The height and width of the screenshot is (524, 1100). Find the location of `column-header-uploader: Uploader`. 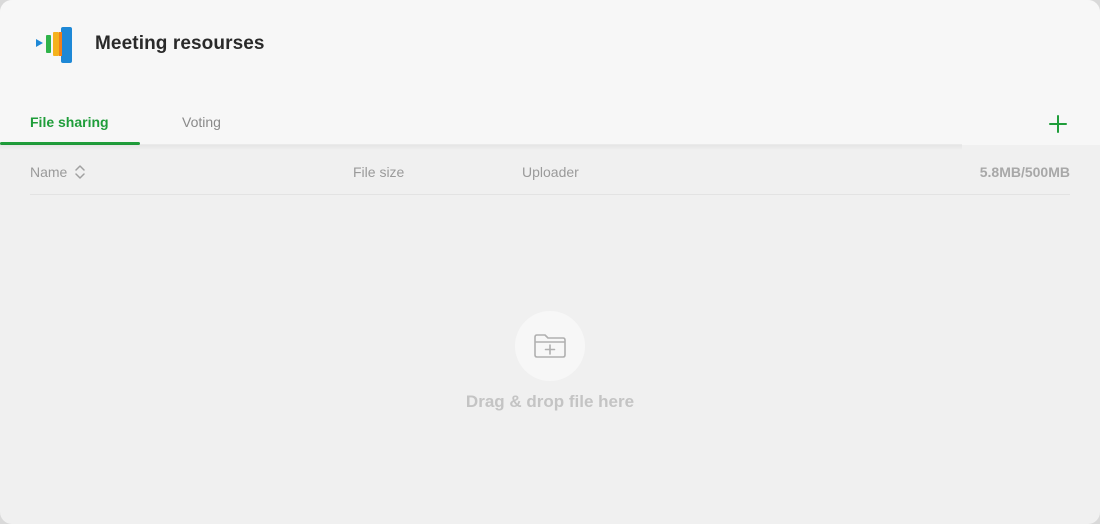

column-header-uploader: Uploader is located at coordinates (550, 172).